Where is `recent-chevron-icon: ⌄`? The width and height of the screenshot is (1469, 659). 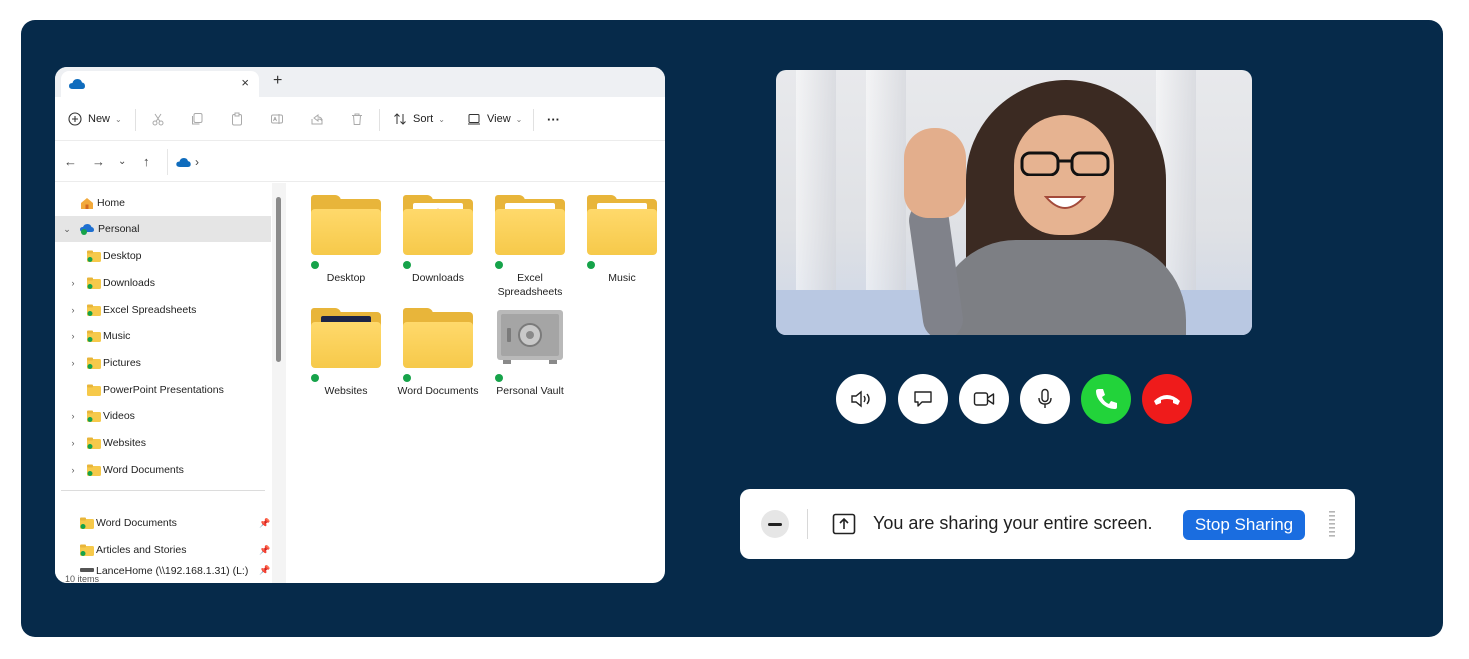
recent-chevron-icon: ⌄ is located at coordinates (122, 161).